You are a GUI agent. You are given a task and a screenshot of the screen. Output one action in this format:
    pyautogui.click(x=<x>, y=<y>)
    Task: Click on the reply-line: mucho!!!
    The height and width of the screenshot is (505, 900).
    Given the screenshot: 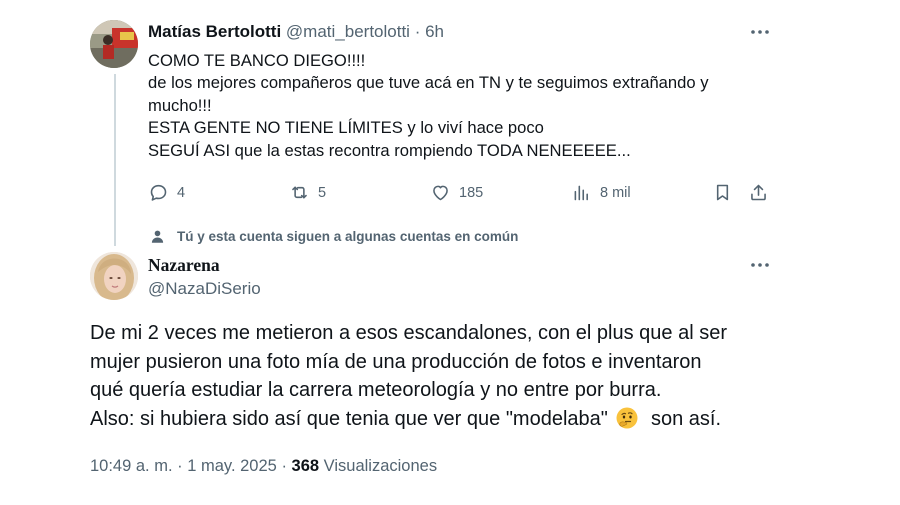 What is the action you would take?
    pyautogui.click(x=180, y=105)
    